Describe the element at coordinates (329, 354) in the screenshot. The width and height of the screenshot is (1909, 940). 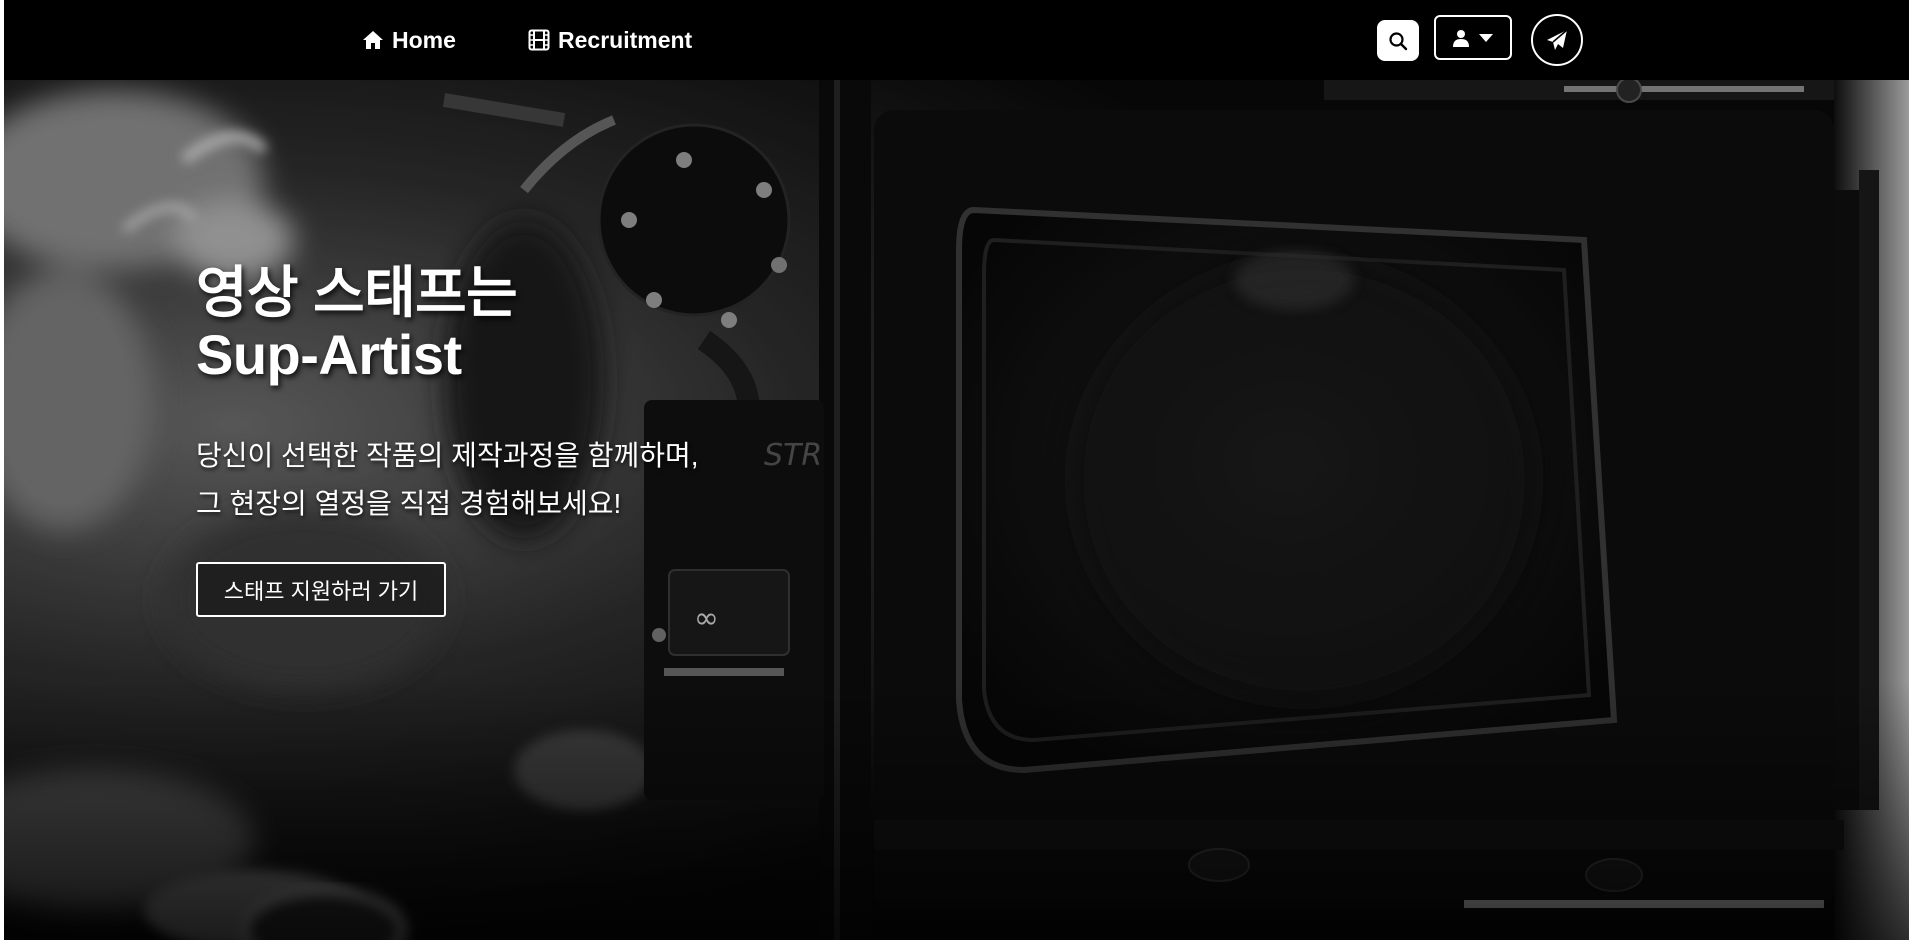
I see `hero-title-line-2: Sup-Artist` at that location.